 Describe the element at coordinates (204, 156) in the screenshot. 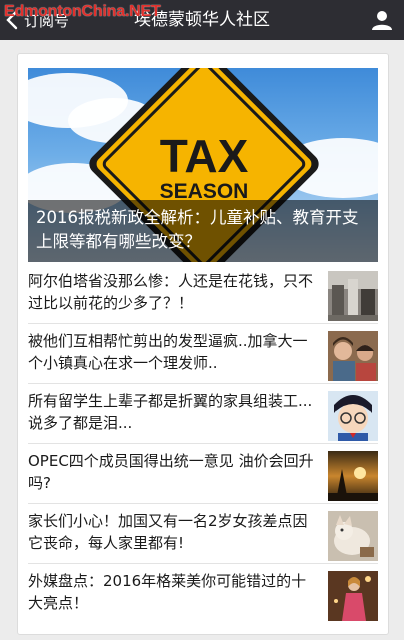

I see `sign-line1: TAX` at that location.